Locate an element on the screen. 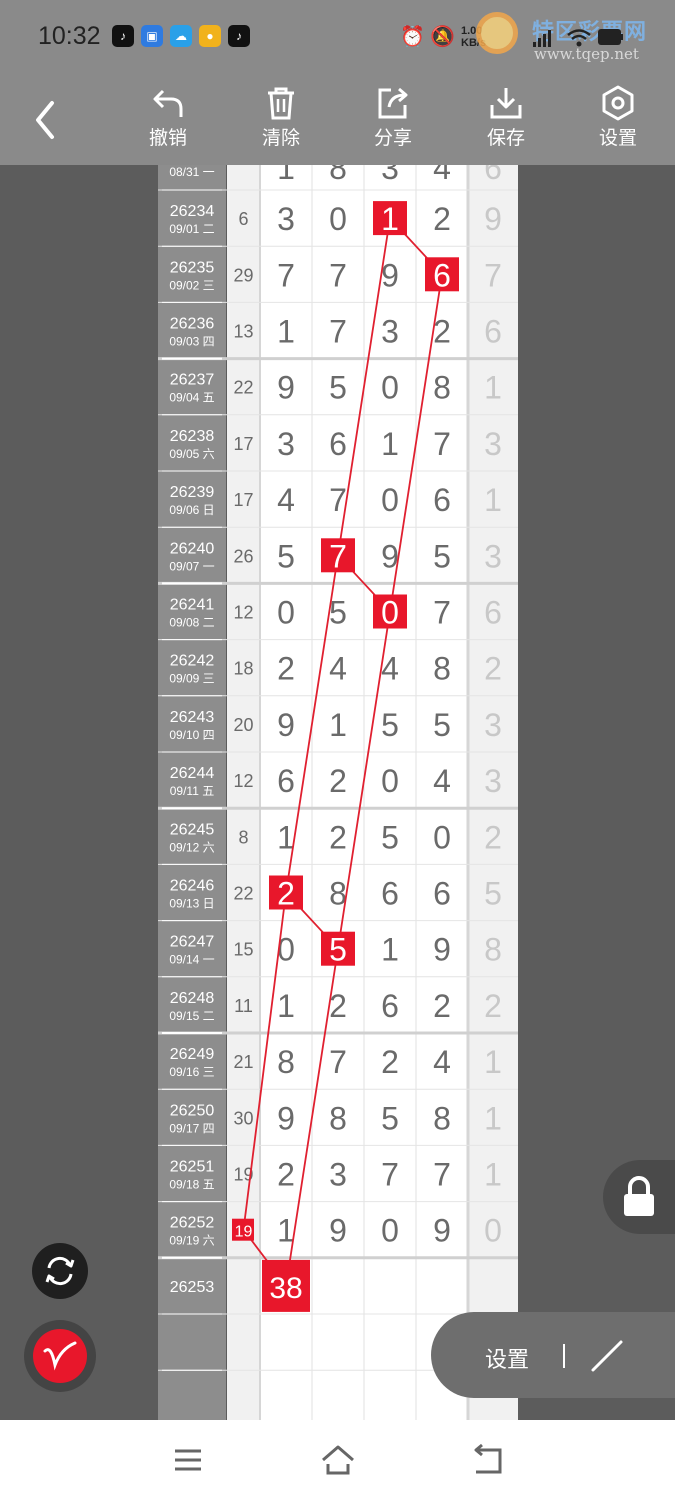 This screenshot has height=1500, width=675. share-button: 分享 is located at coordinates (393, 117).